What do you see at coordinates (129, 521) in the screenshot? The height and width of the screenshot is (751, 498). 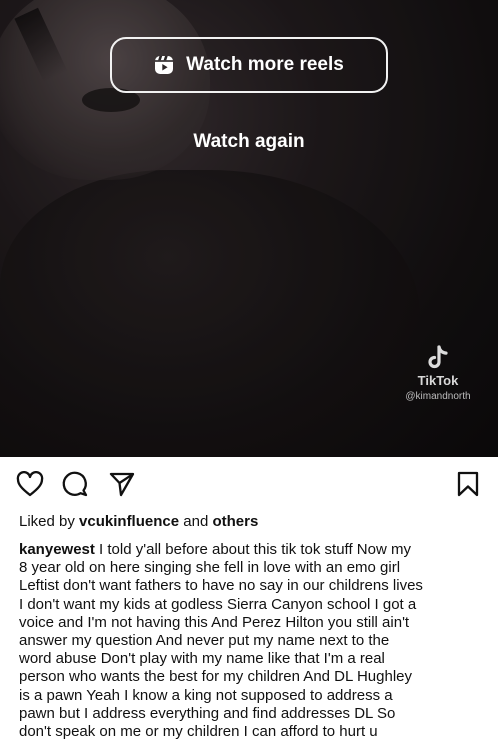 I see `liked-by-user-link: vcukinfluence` at bounding box center [129, 521].